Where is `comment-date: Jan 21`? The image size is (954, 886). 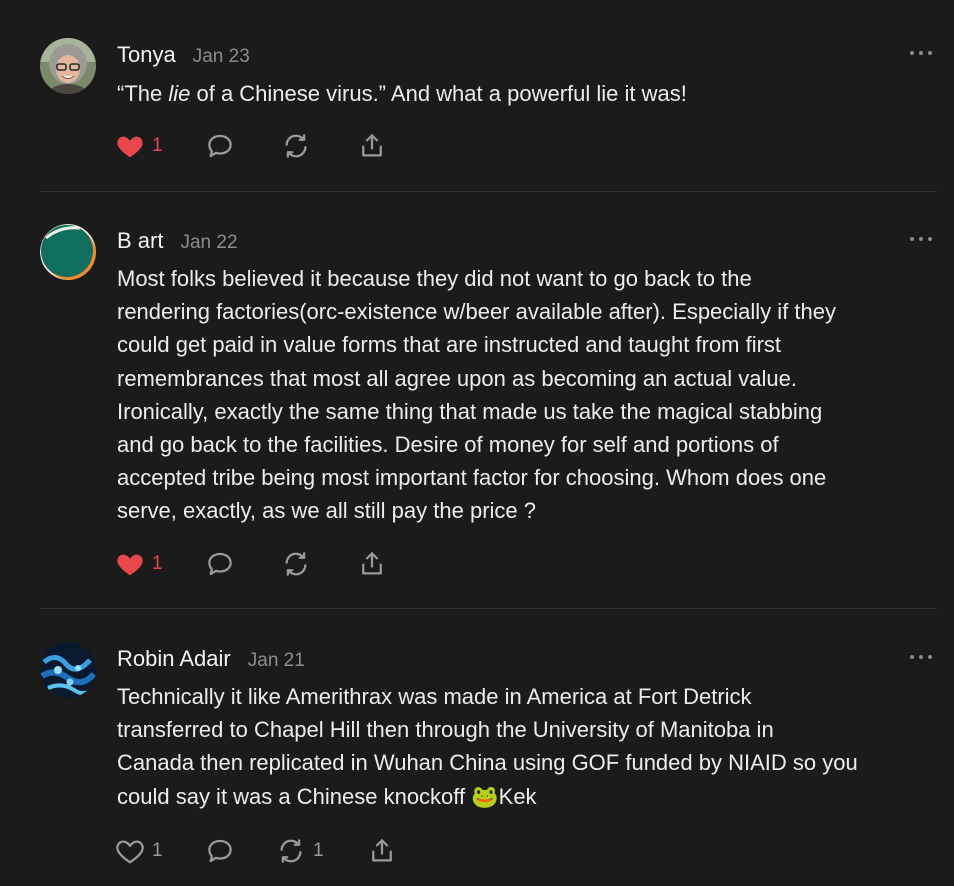 comment-date: Jan 21 is located at coordinates (276, 661).